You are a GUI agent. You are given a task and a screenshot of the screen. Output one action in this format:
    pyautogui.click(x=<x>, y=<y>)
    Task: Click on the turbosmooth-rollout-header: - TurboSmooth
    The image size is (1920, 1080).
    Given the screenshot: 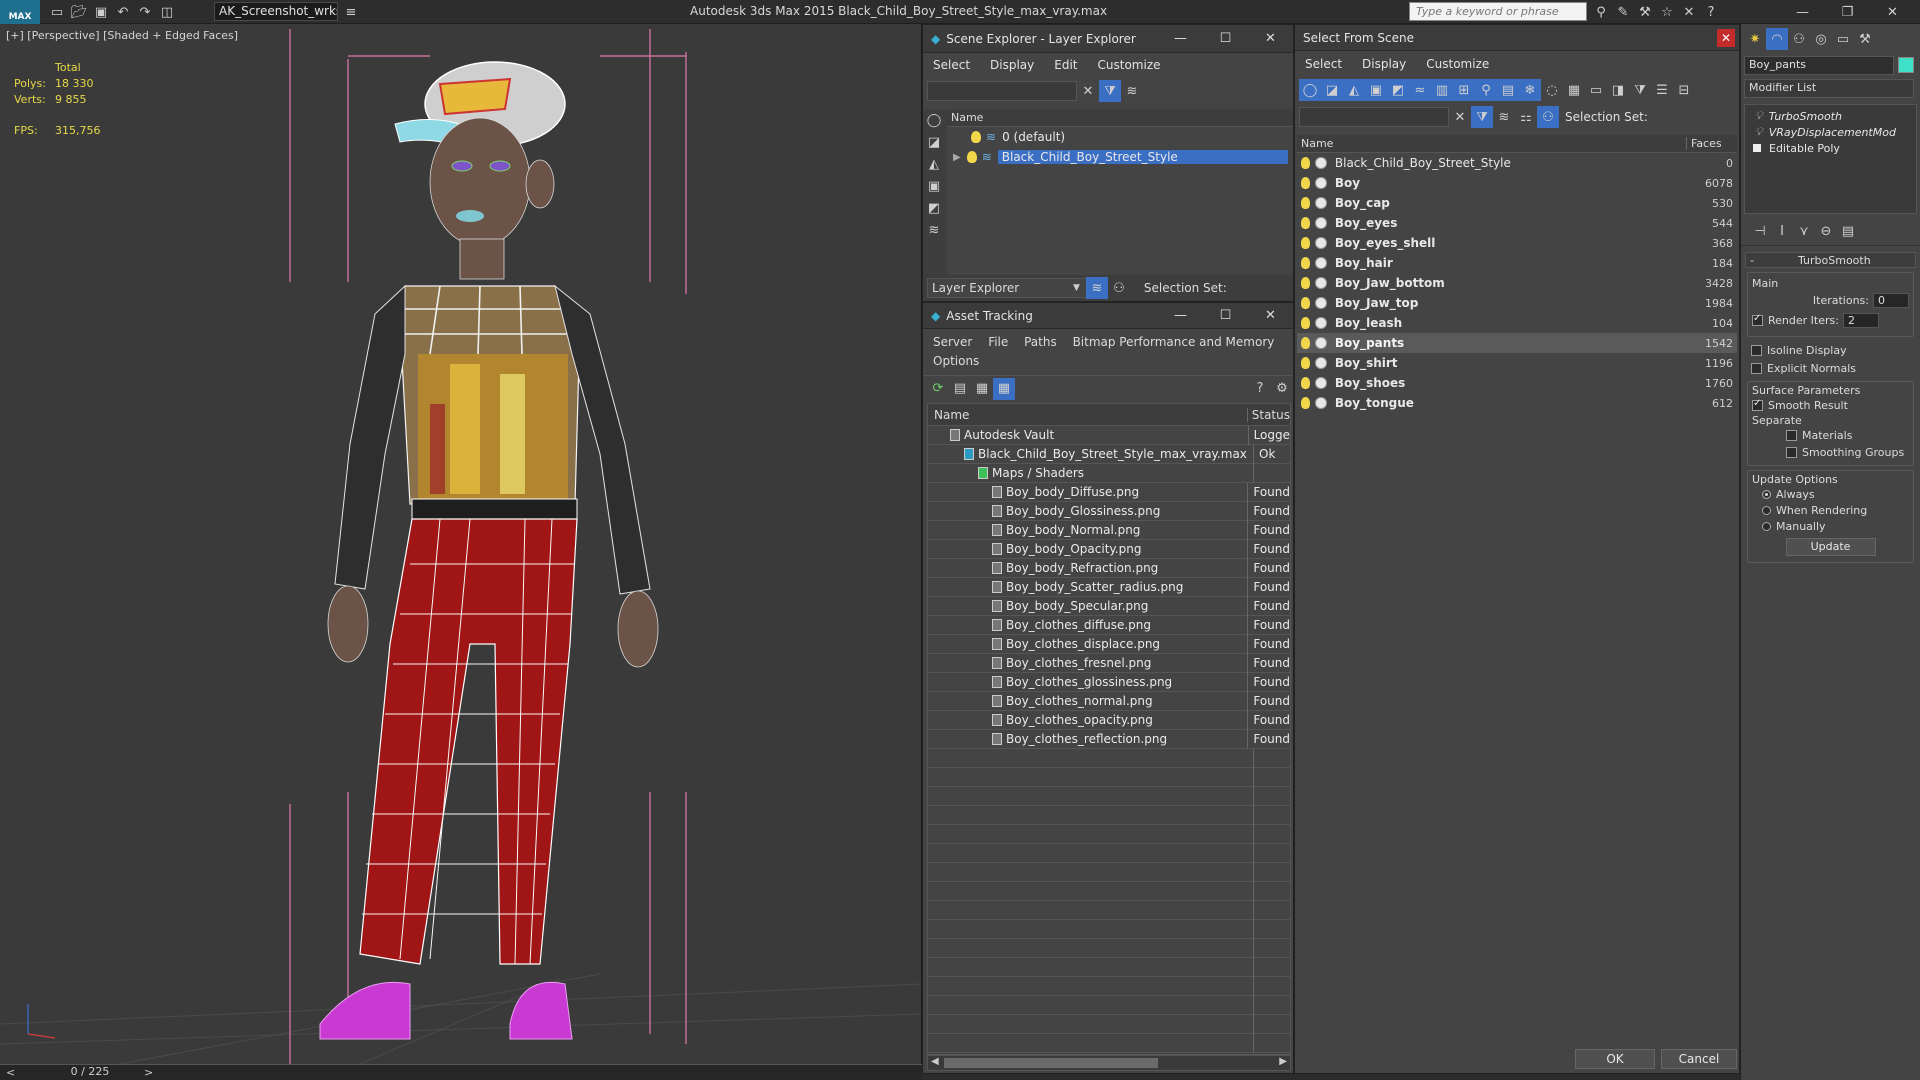 What is the action you would take?
    pyautogui.click(x=1830, y=260)
    